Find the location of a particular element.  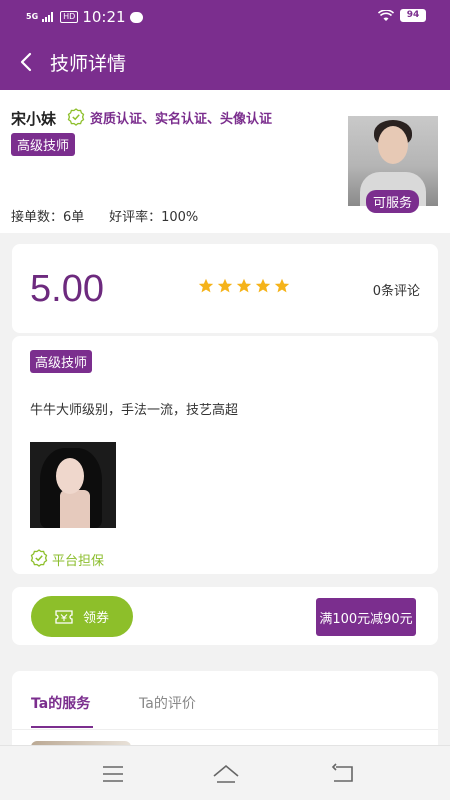

tabs-divider is located at coordinates (225, 729).